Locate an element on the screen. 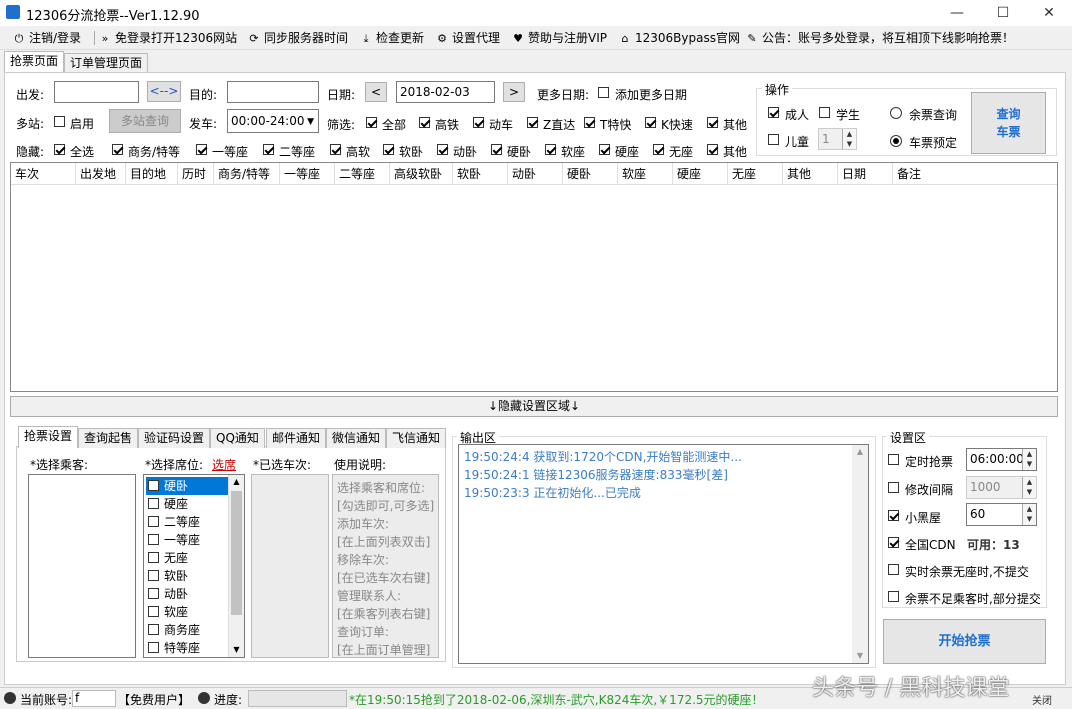 The height and width of the screenshot is (709, 1072). scrollbar-thumb is located at coordinates (236, 553).